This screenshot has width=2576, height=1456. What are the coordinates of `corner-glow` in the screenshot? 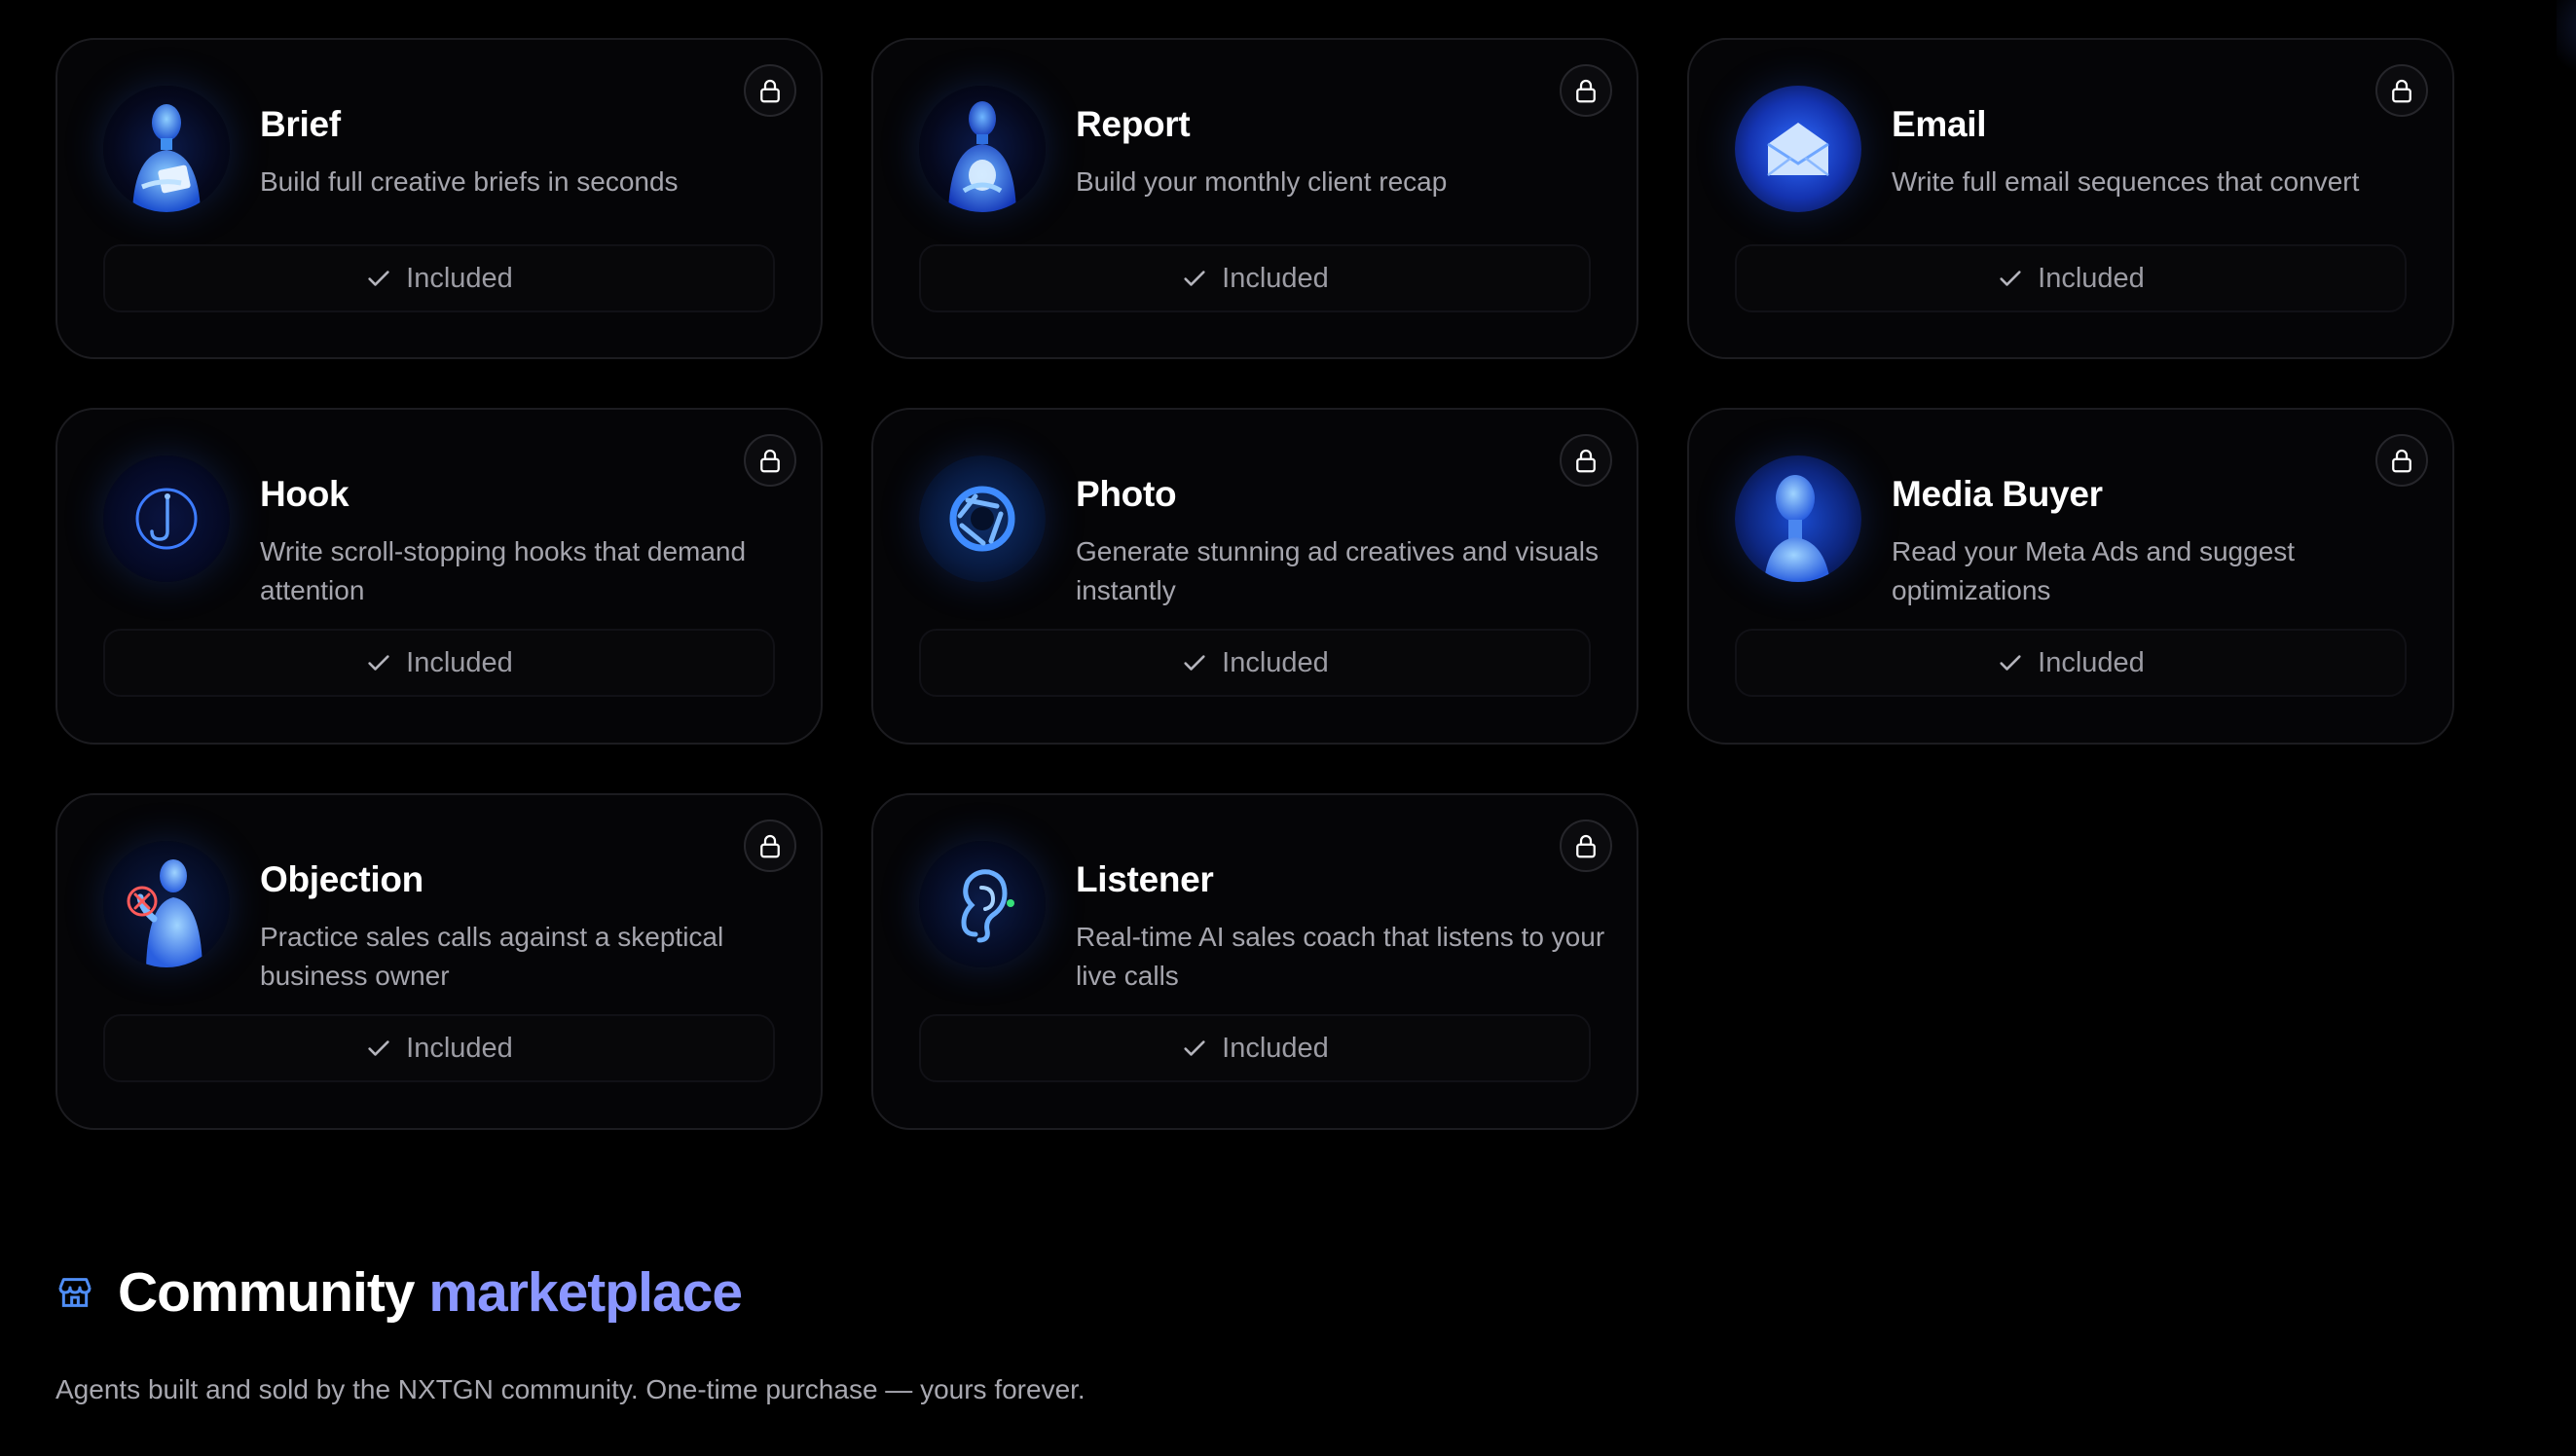 It's located at (2566, 44).